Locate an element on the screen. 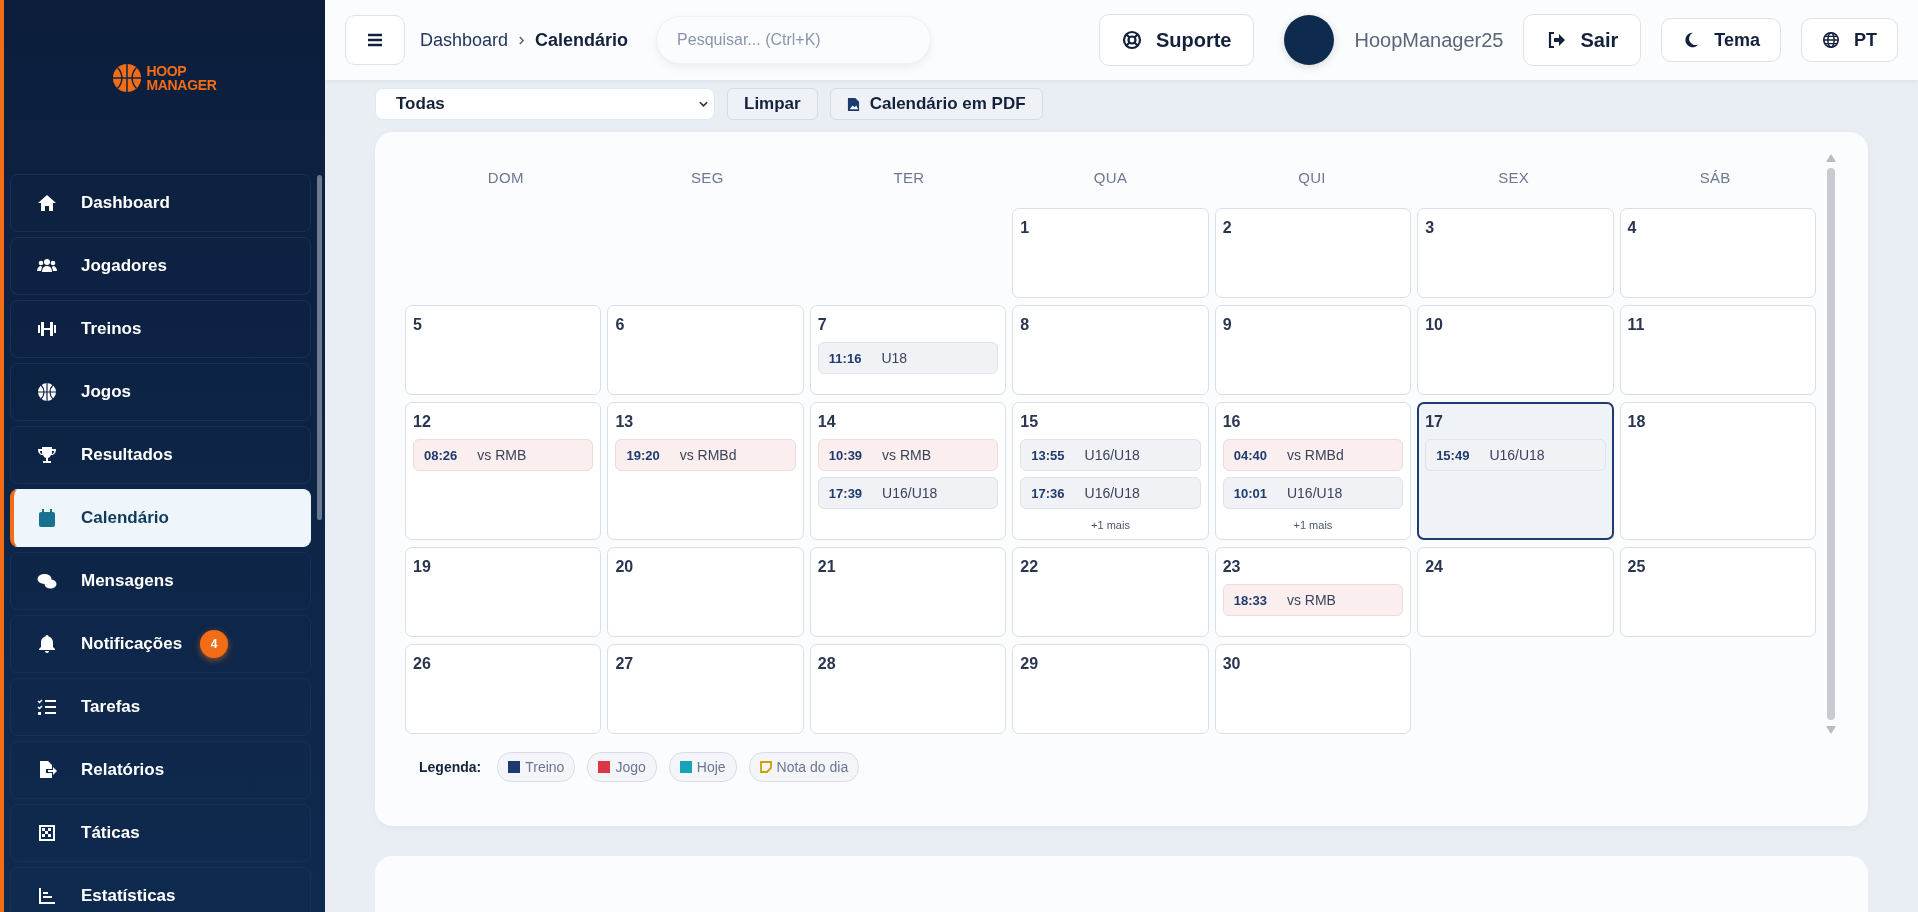  day-cell: 27 is located at coordinates (705, 689).